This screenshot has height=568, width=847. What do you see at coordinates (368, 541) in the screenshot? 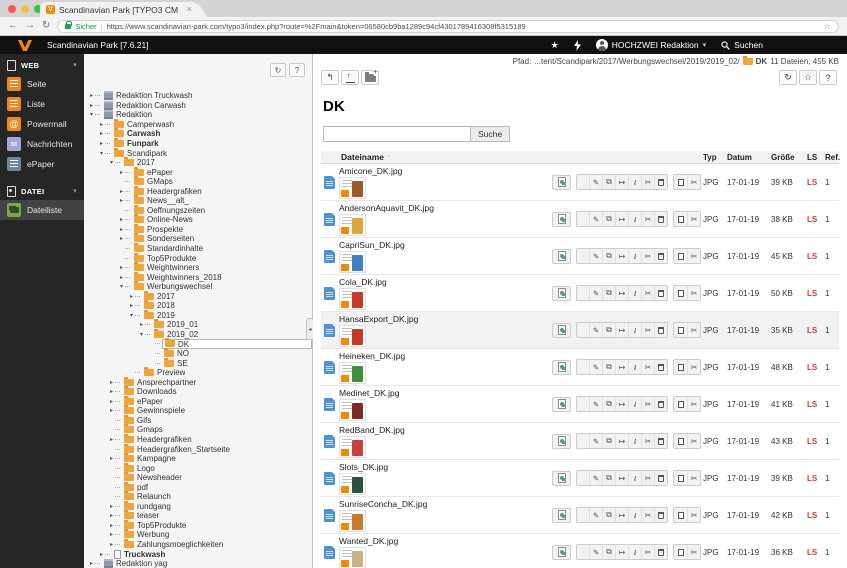
I see `file-name-link: Wanted_DK.jpg` at bounding box center [368, 541].